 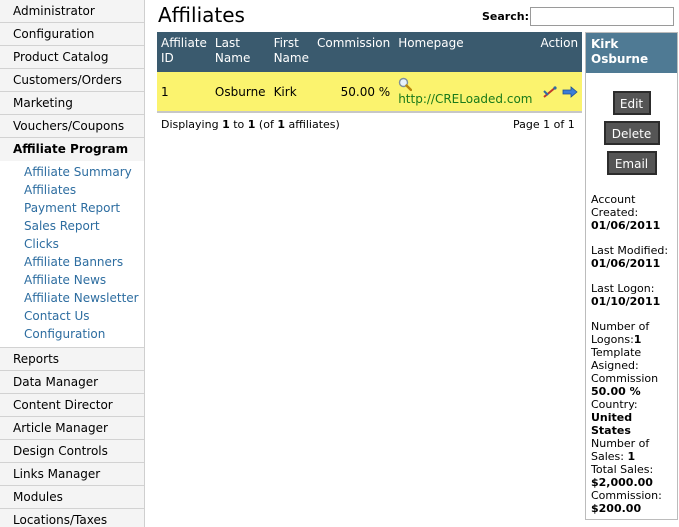 I want to click on col-affiliate-id: Affiliate ID, so click(x=184, y=52).